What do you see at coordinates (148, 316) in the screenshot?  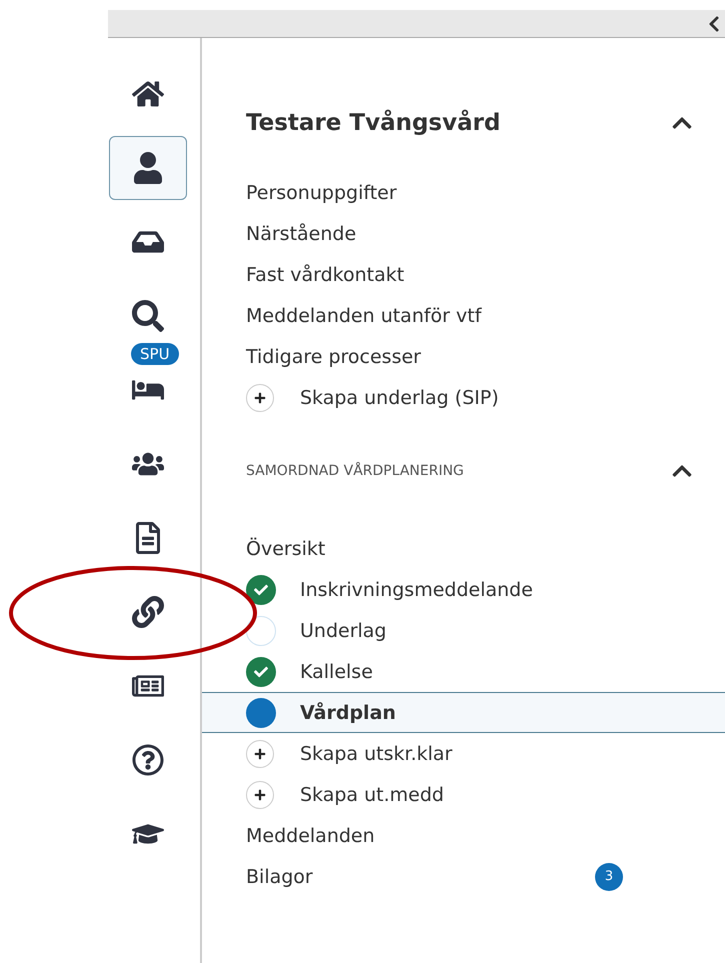 I see `search-icon` at bounding box center [148, 316].